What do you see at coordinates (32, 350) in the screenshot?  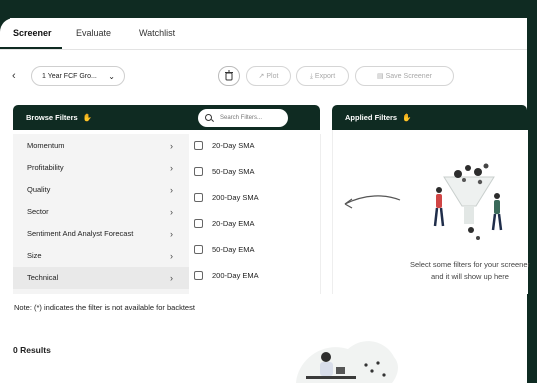 I see `results-count: 0 Results` at bounding box center [32, 350].